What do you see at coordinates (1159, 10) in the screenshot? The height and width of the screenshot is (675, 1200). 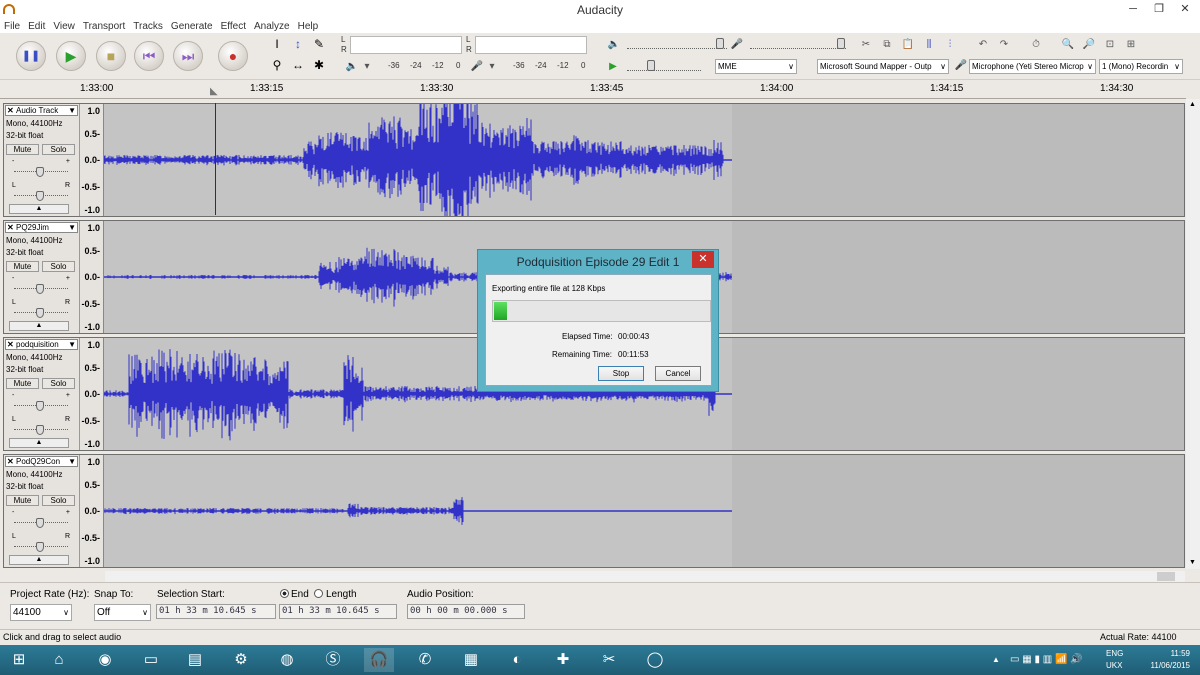 I see `maximize-button: ❐` at bounding box center [1159, 10].